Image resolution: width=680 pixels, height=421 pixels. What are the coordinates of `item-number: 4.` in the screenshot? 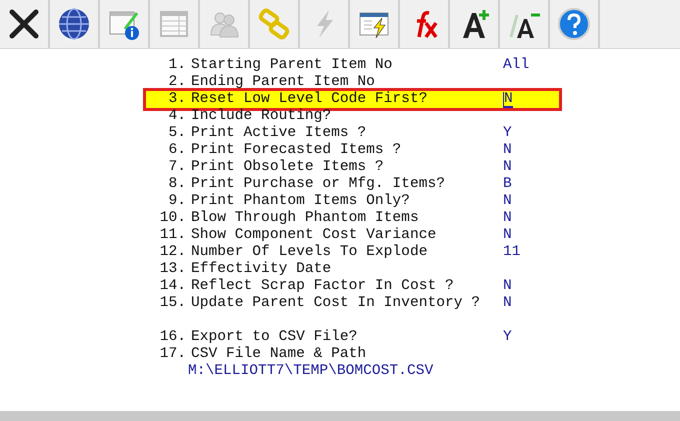 It's located at (176, 116).